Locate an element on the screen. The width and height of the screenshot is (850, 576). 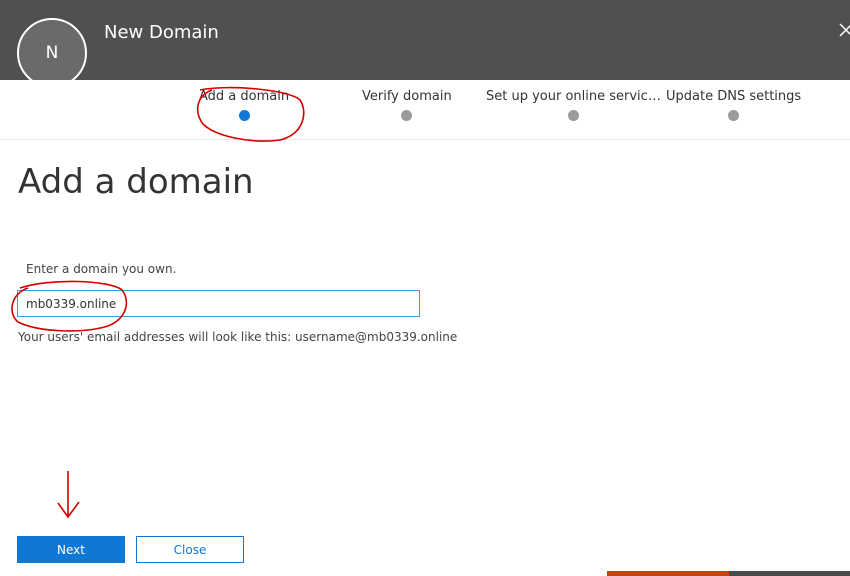
step-label: Add a domain is located at coordinates (244, 96).